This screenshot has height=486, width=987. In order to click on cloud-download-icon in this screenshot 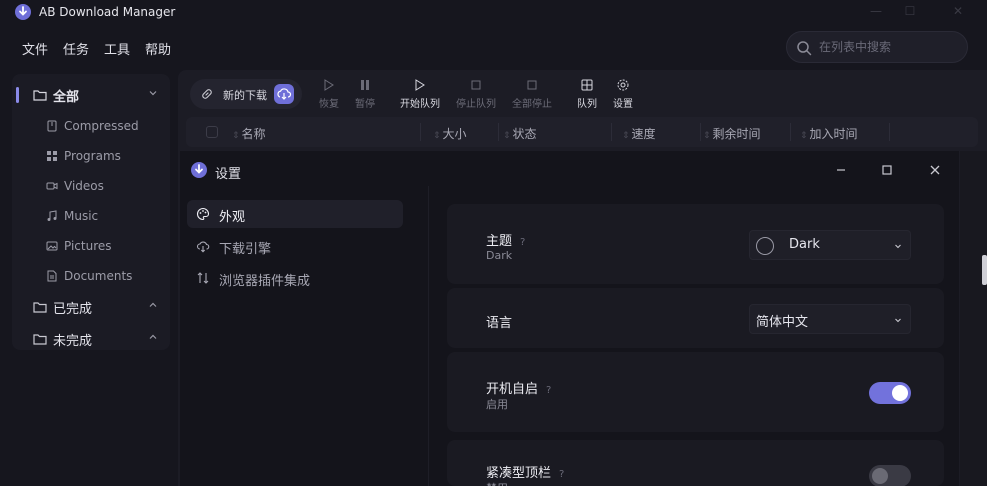, I will do `click(203, 247)`.